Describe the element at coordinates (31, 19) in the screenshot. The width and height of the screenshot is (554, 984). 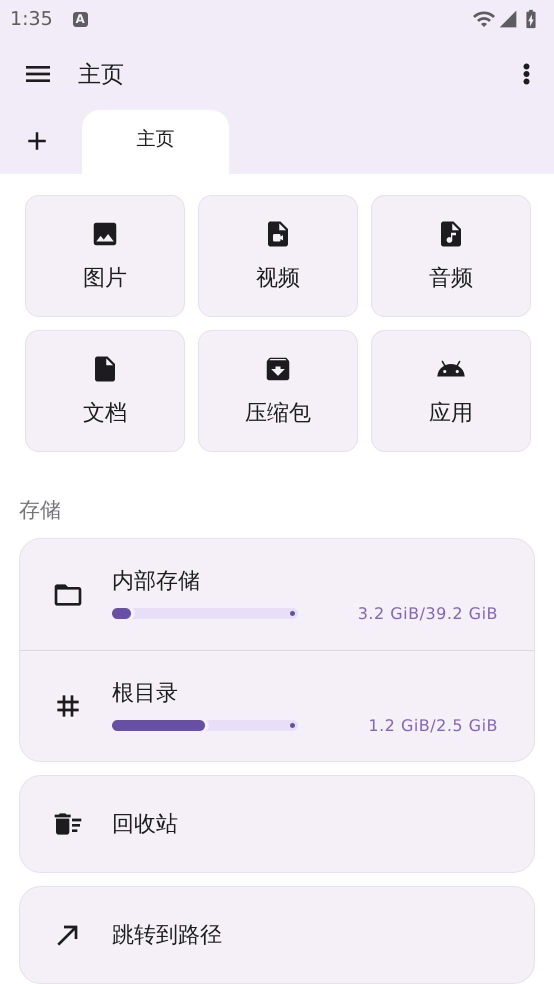
I see `status-time: 1:35` at that location.